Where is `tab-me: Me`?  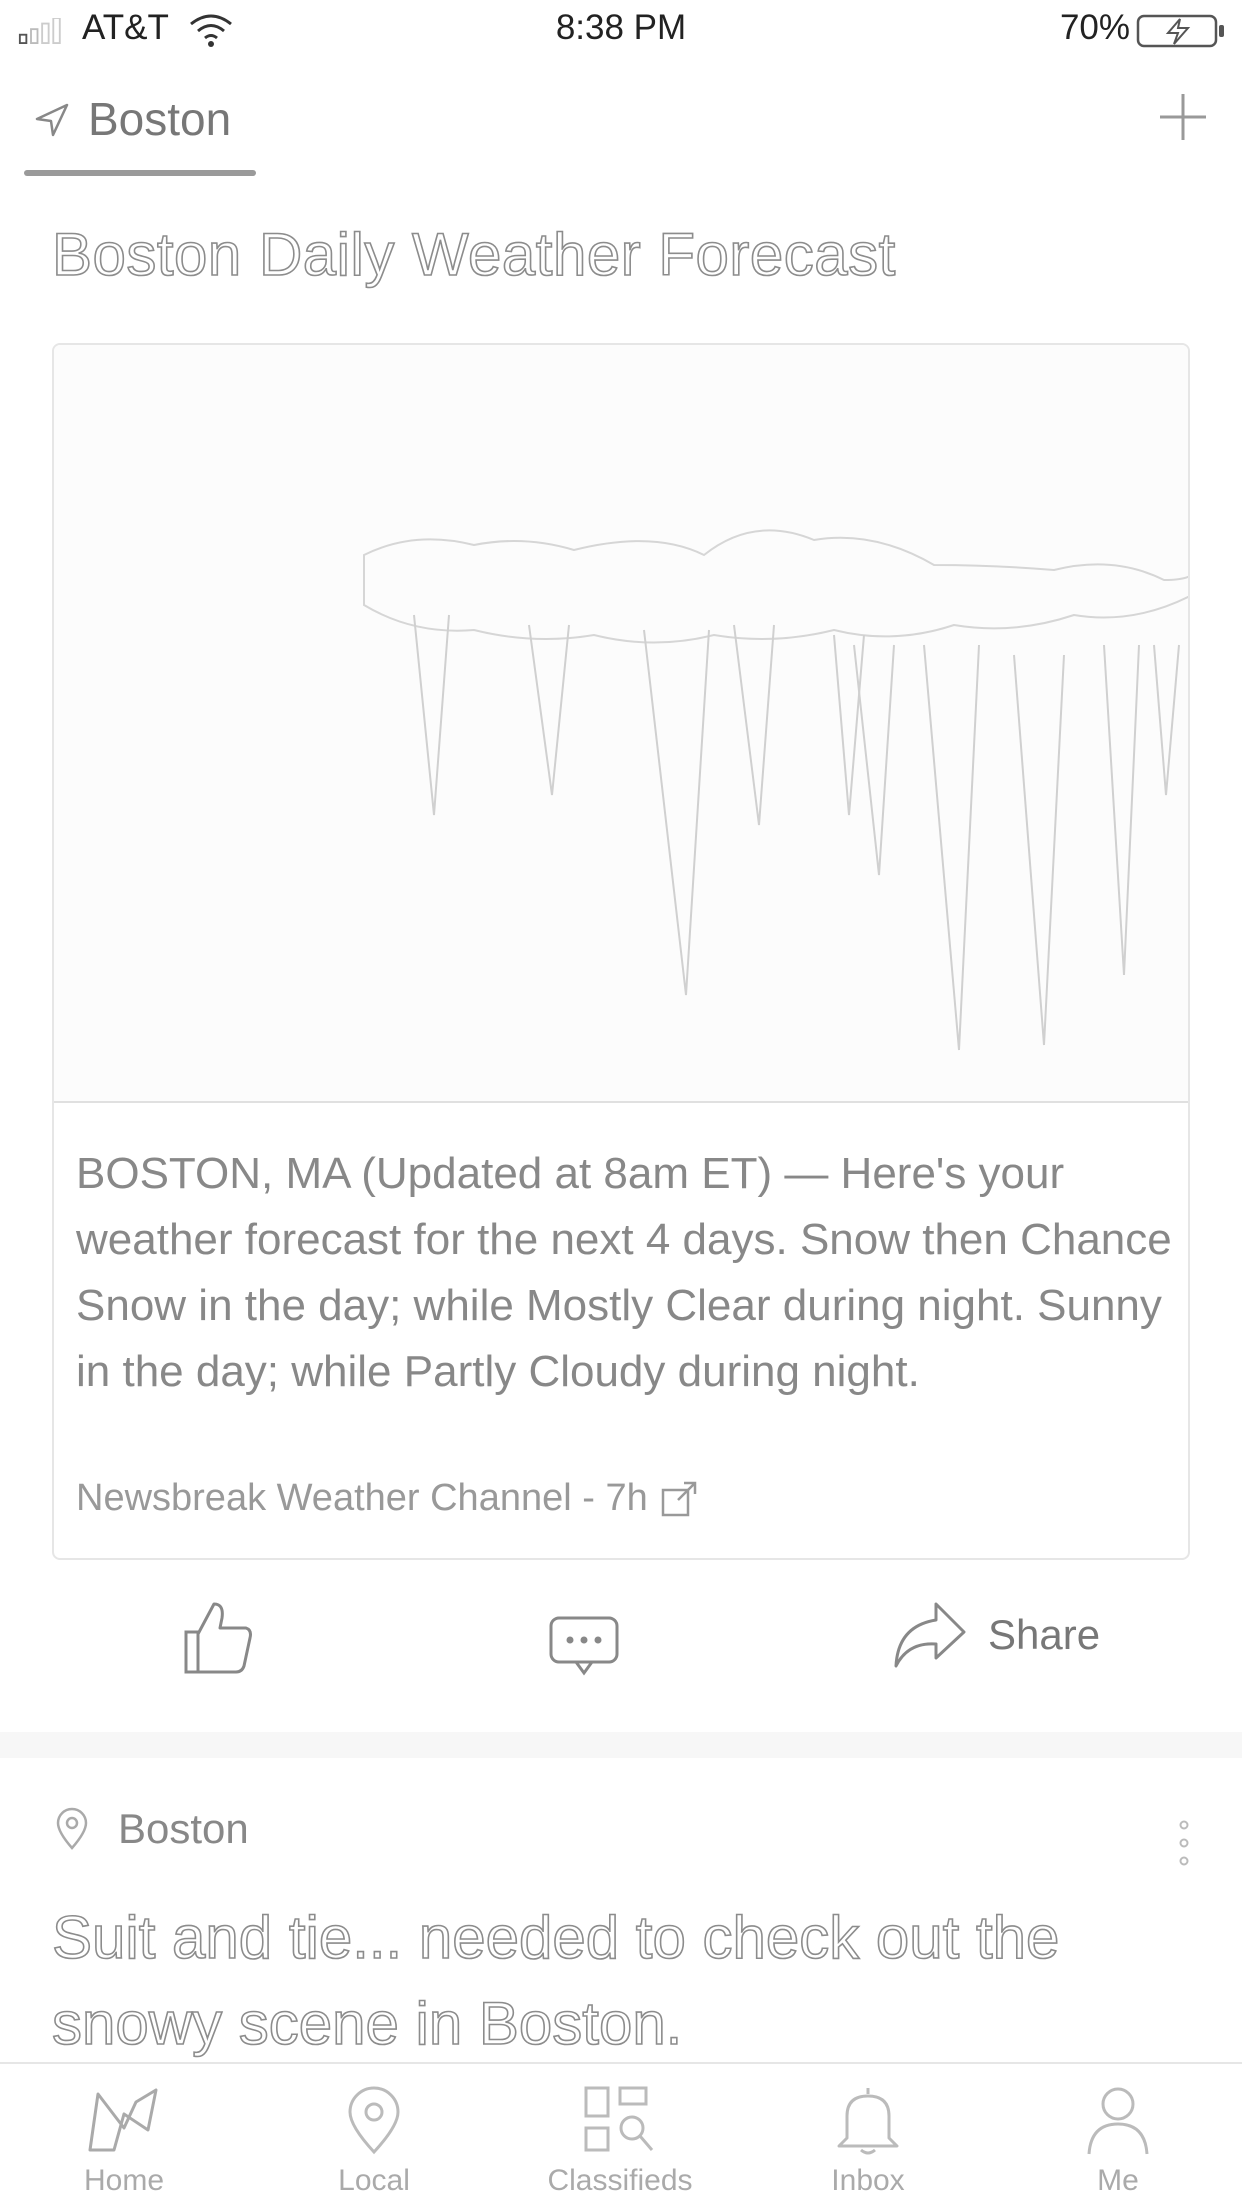 tab-me: Me is located at coordinates (1118, 2141).